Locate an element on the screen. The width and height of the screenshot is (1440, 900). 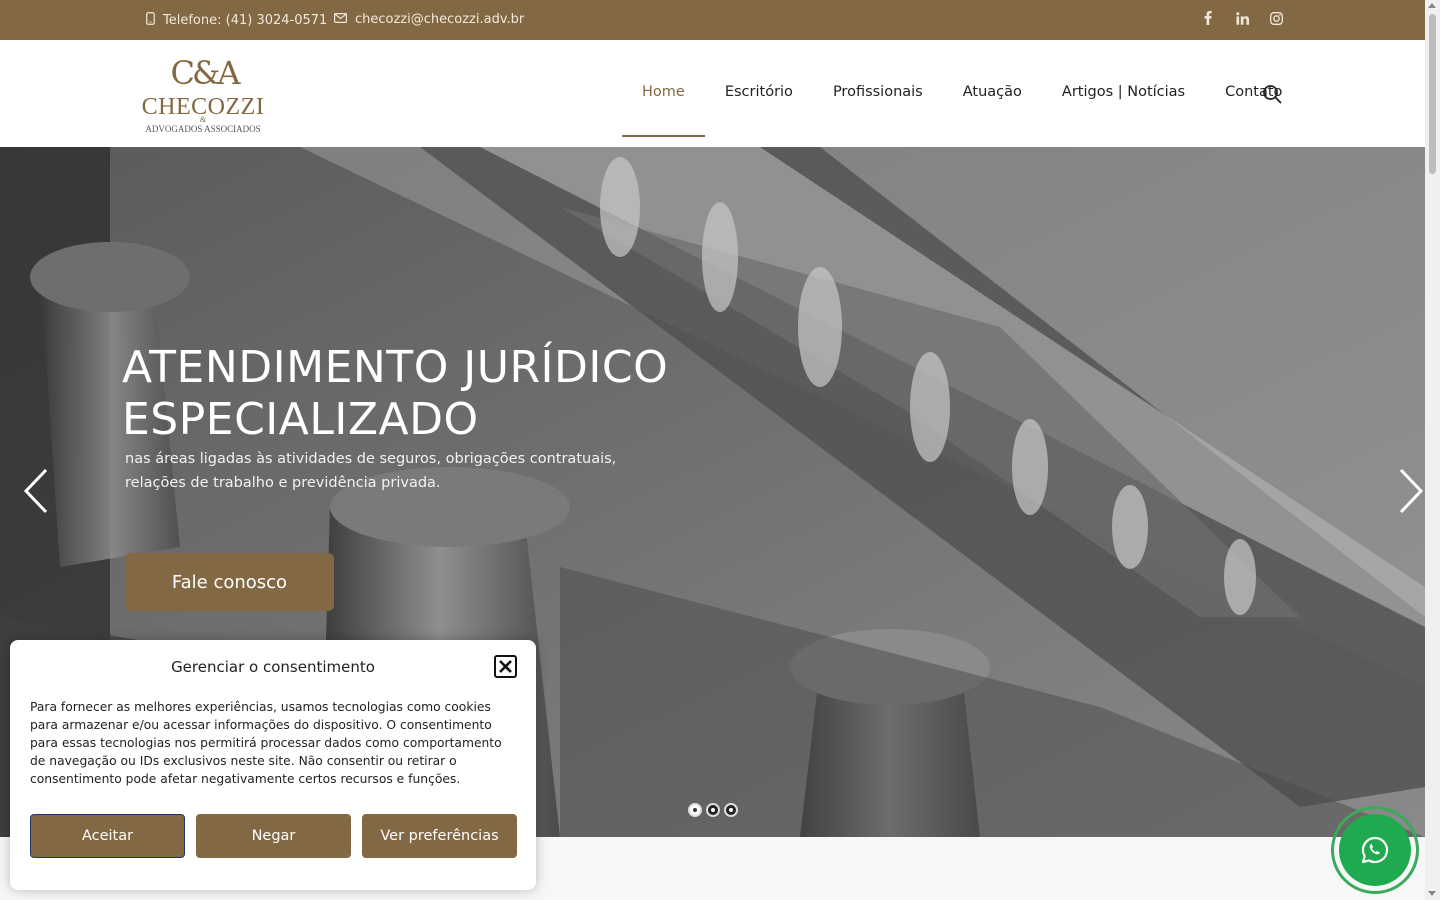
accept-button: Aceitar is located at coordinates (107, 836).